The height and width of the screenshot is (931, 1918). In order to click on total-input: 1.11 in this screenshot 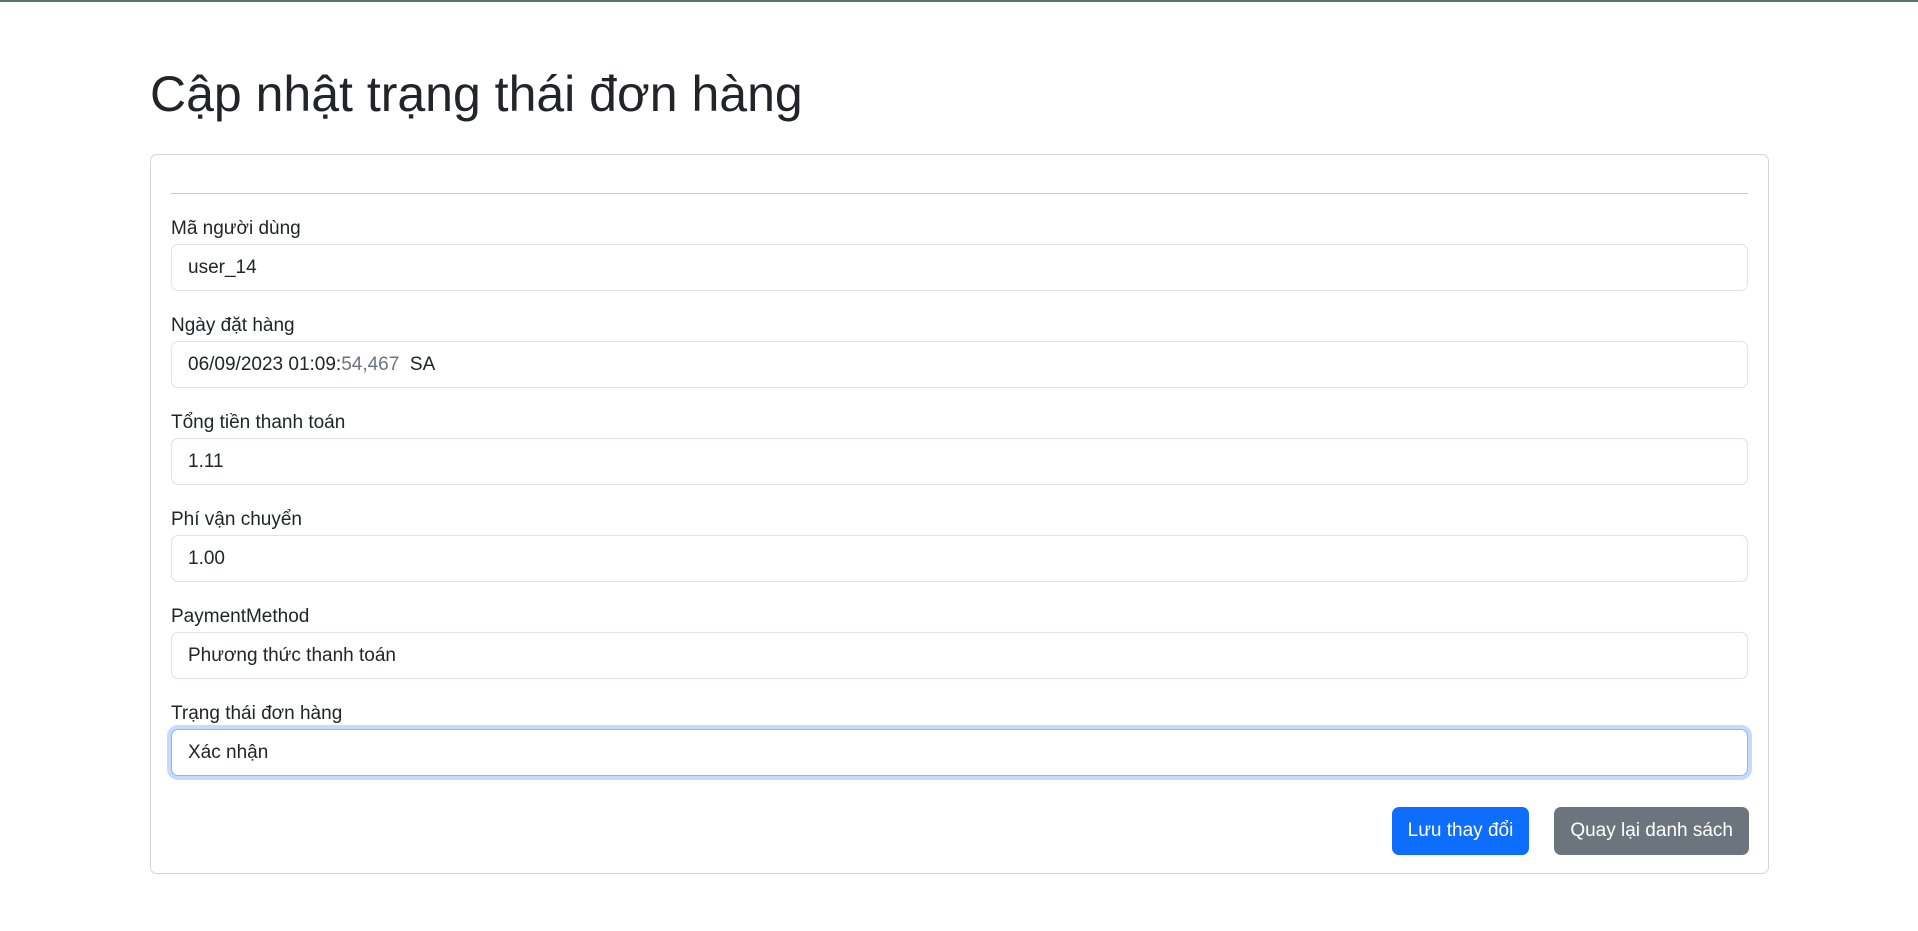, I will do `click(959, 461)`.